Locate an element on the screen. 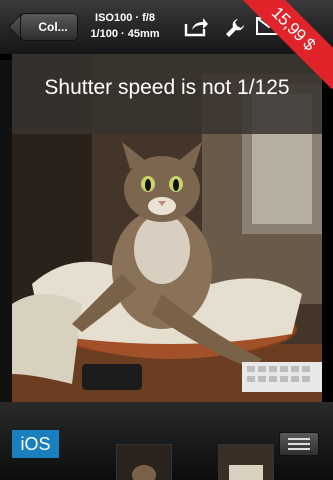 This screenshot has height=480, width=333. exif-line-iso-aperture: ISO100 · f/8 is located at coordinates (125, 18).